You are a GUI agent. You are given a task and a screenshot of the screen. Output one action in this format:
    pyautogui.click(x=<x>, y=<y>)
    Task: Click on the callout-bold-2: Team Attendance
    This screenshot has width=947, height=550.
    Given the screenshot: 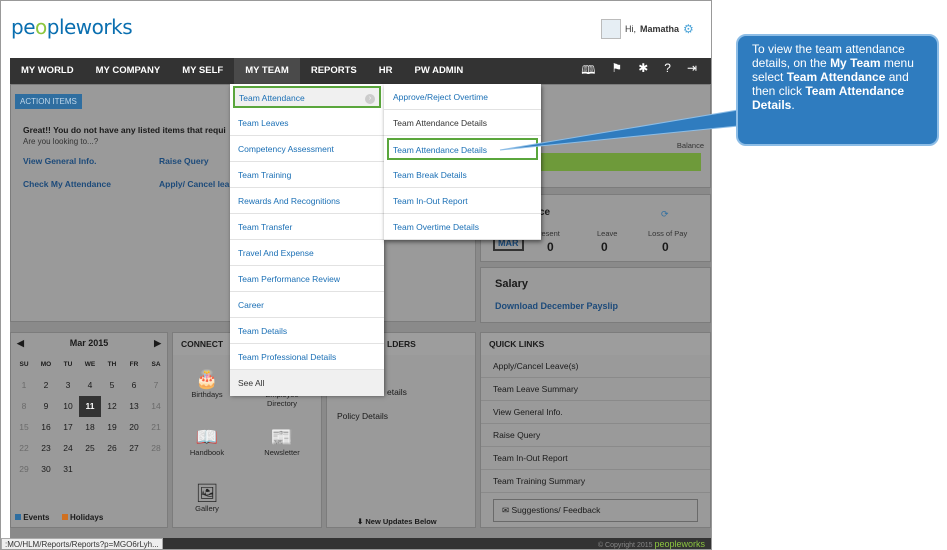 What is the action you would take?
    pyautogui.click(x=836, y=77)
    